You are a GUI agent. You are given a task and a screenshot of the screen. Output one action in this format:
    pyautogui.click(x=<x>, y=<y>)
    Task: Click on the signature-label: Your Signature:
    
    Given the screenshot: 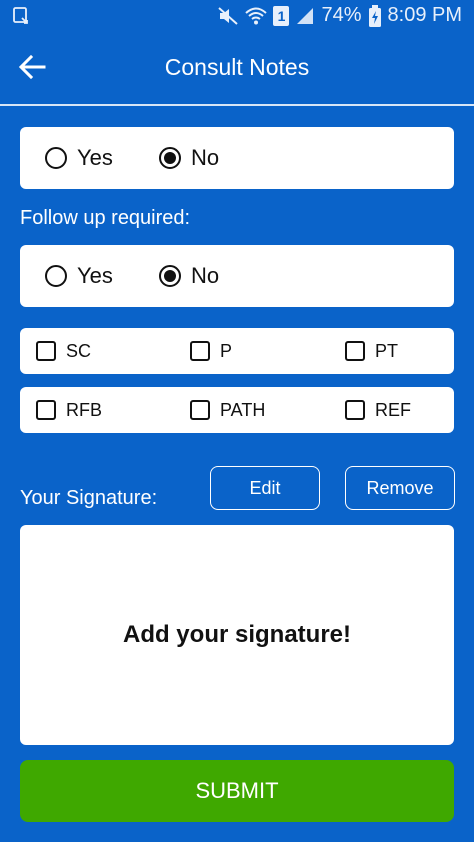 What is the action you would take?
    pyautogui.click(x=89, y=498)
    